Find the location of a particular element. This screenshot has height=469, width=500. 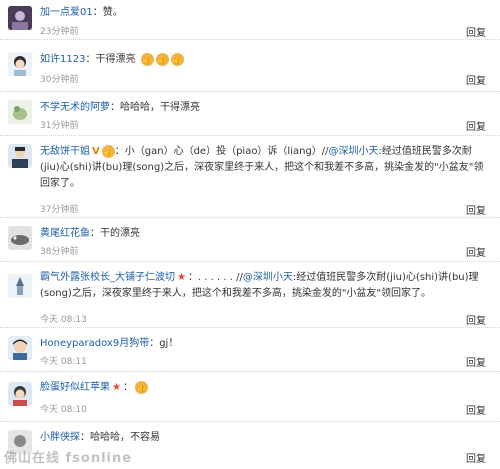

comment-item: 加一点爱01：赞。 23分钟前 回复 is located at coordinates (250, 20).